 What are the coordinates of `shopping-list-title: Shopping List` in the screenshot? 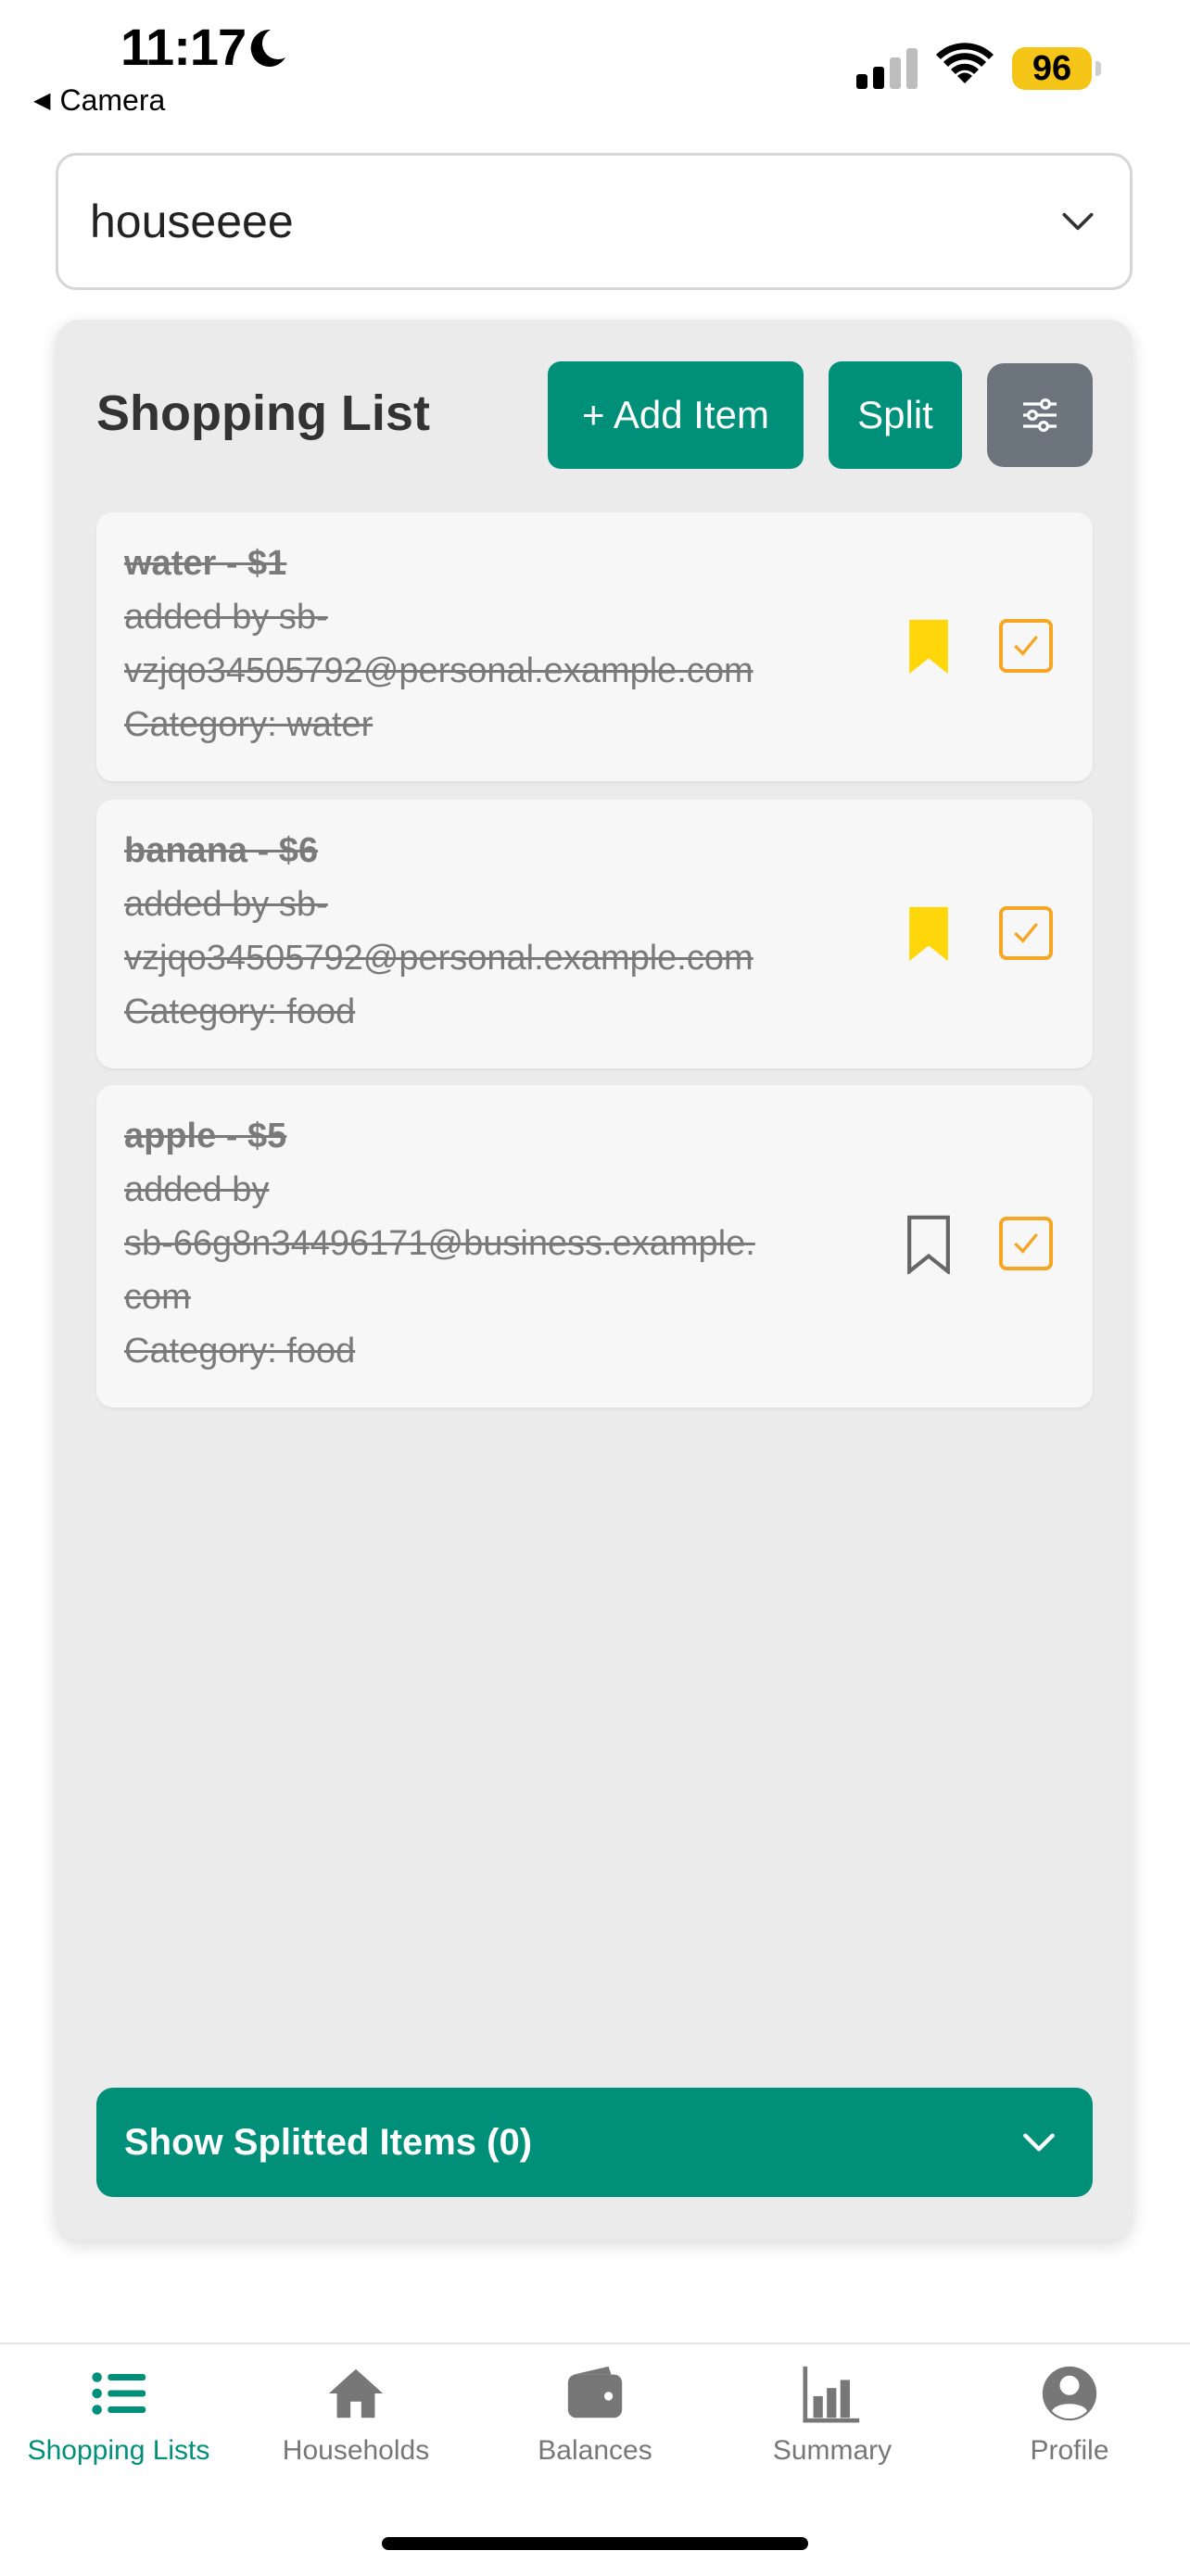 It's located at (263, 413).